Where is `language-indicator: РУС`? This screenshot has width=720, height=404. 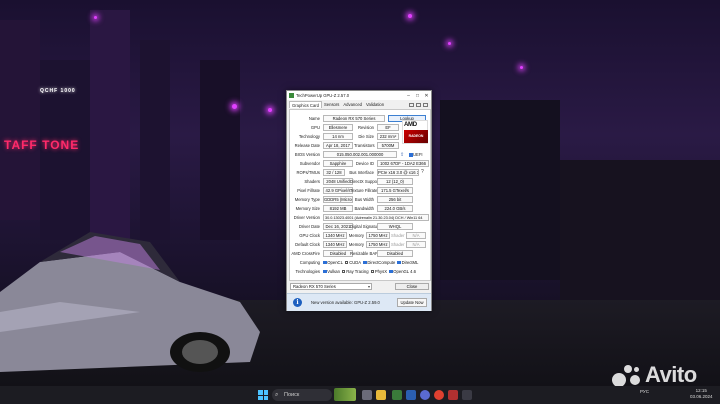
language-indicator: РУС is located at coordinates (644, 391).